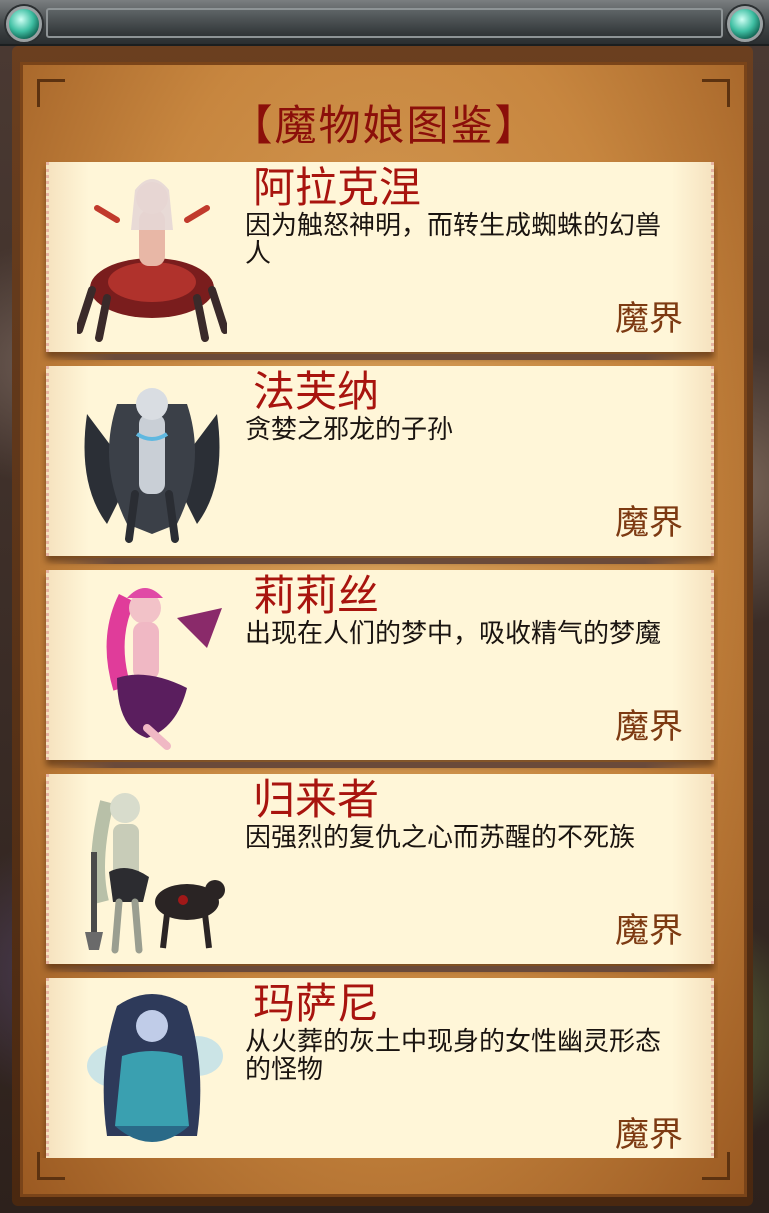  Describe the element at coordinates (380, 669) in the screenshot. I see `monster-card: 莉莉丝 出现在人们的梦中，吸收精气的梦魔 魔界` at that location.